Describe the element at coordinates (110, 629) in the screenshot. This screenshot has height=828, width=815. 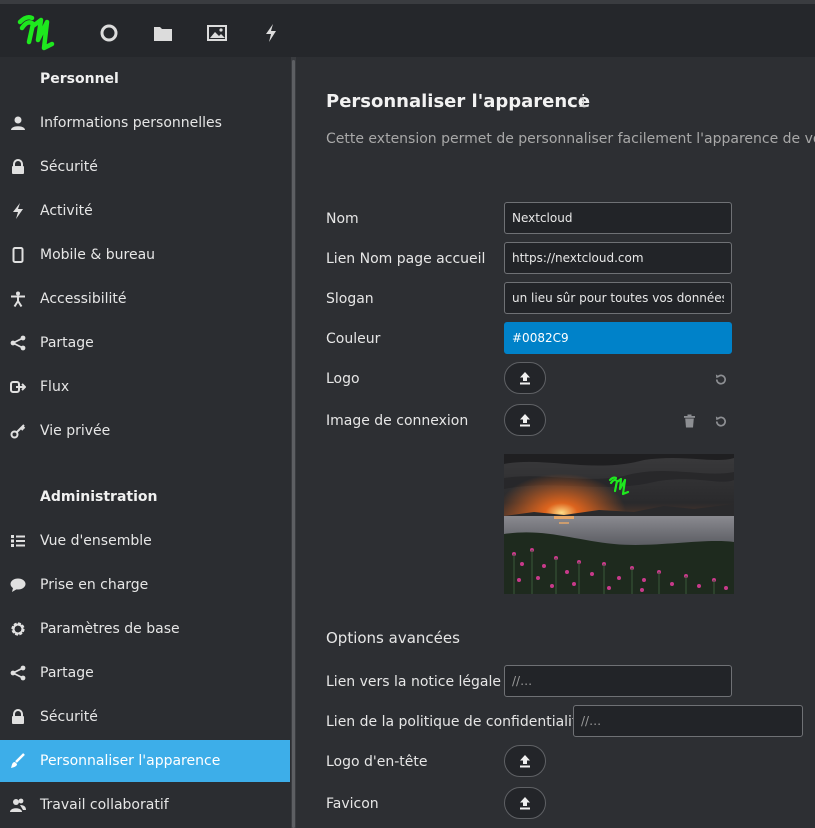
I see `sidebar-item-label: Paramètres de base` at that location.